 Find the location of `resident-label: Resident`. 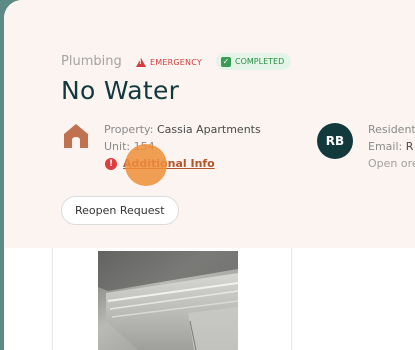

resident-label: Resident is located at coordinates (391, 129).